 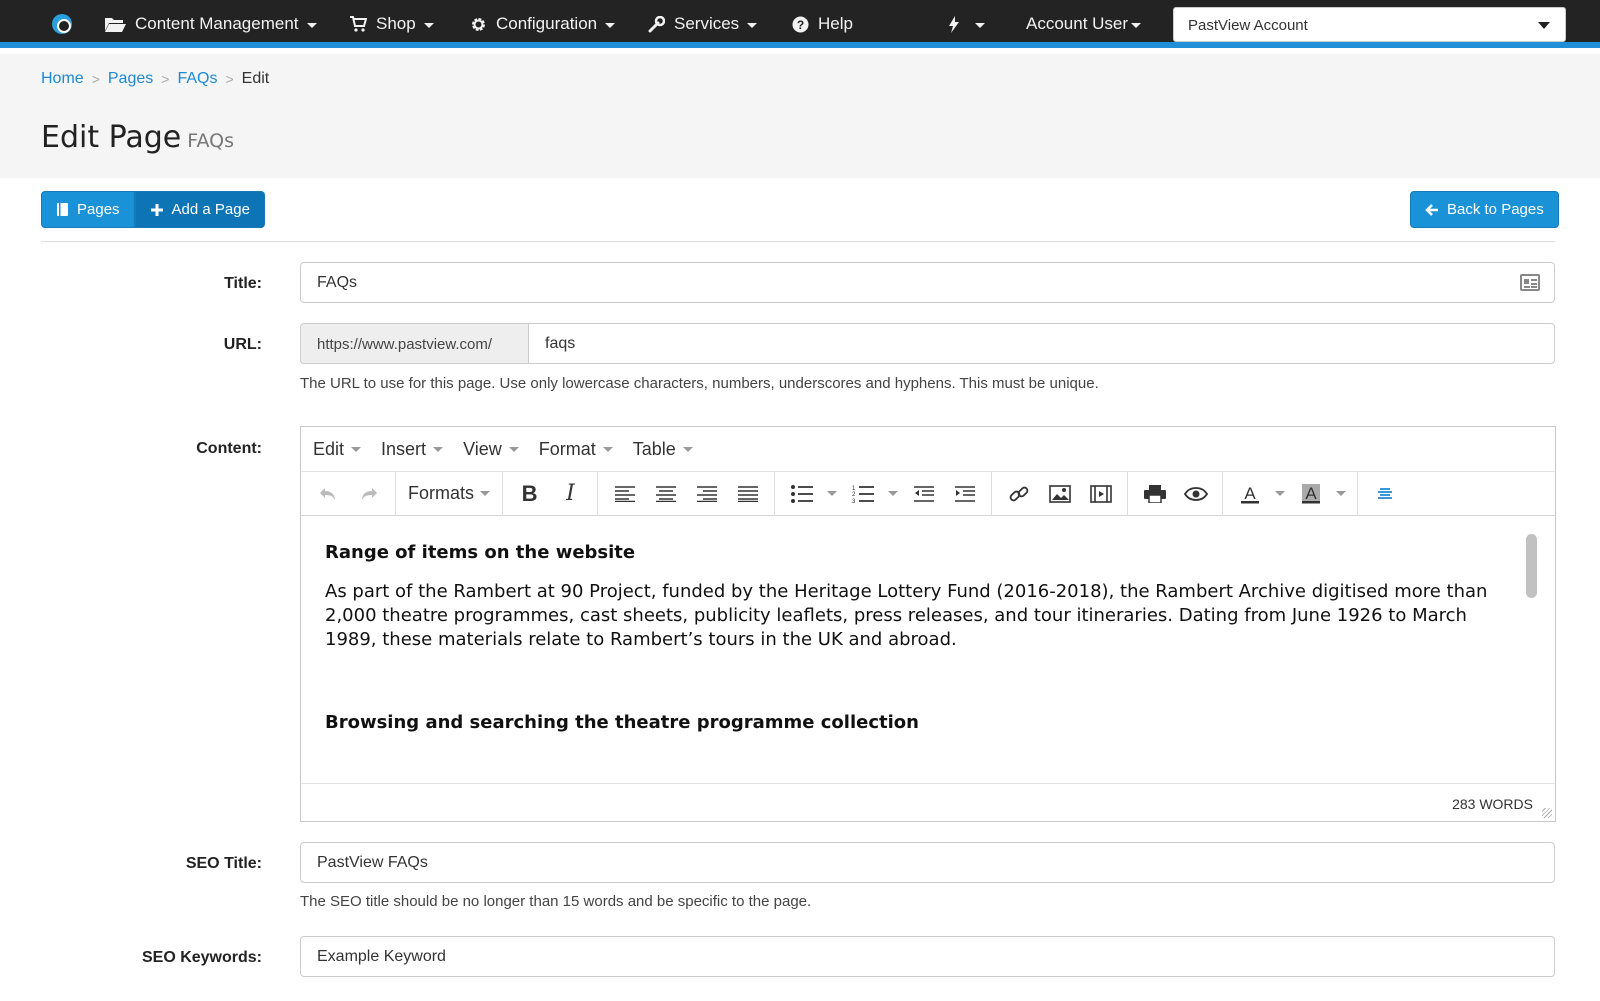 I want to click on divider, so click(x=798, y=241).